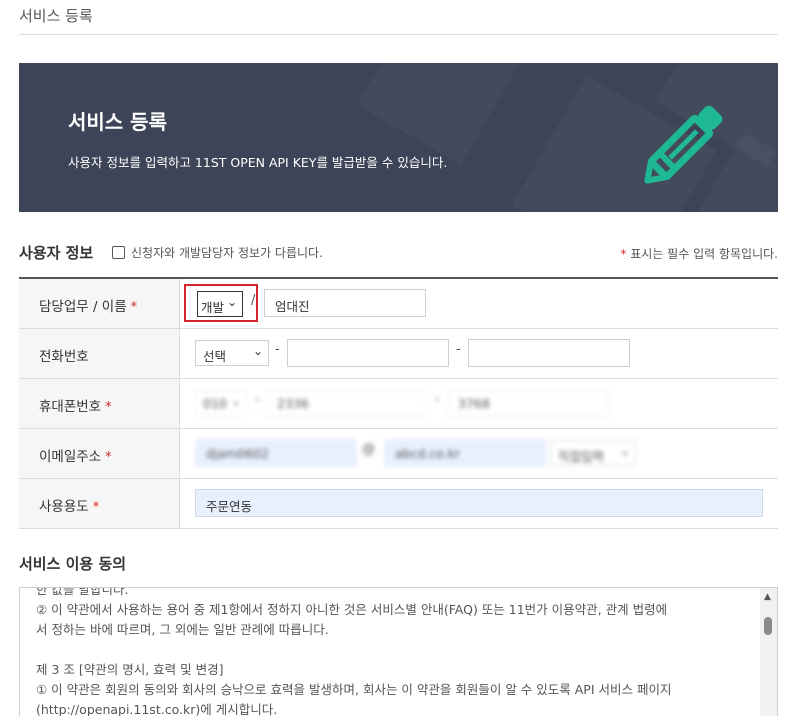 This screenshot has height=716, width=794. I want to click on email-domain-input: abcd.co.kr, so click(465, 453).